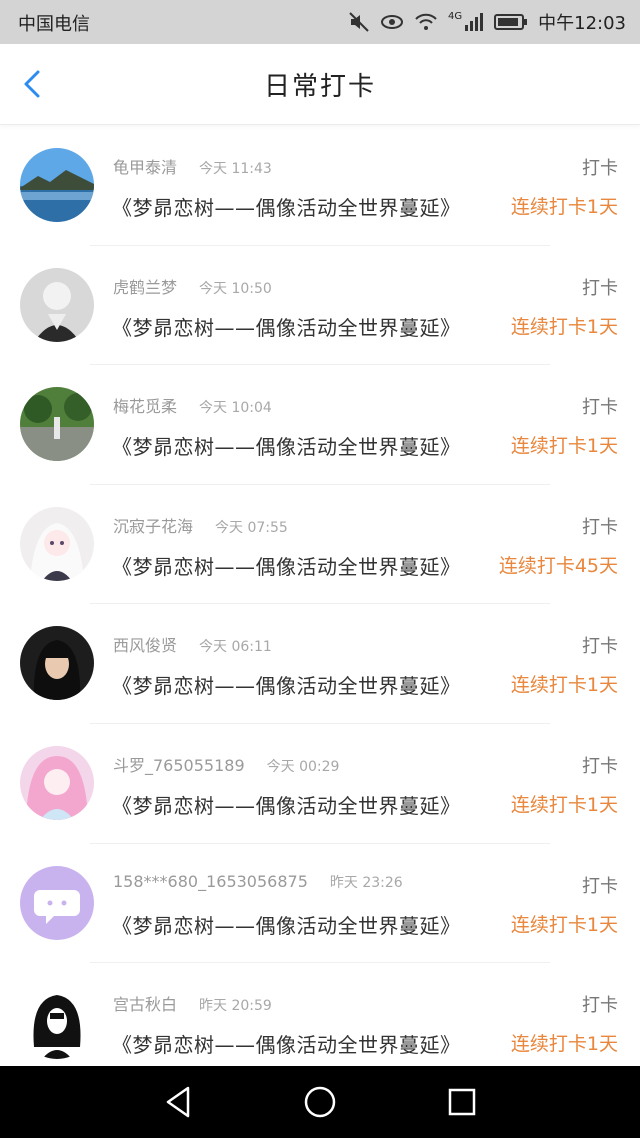 The width and height of the screenshot is (640, 1138). What do you see at coordinates (54, 24) in the screenshot?
I see `carrier-name: 中国电信` at bounding box center [54, 24].